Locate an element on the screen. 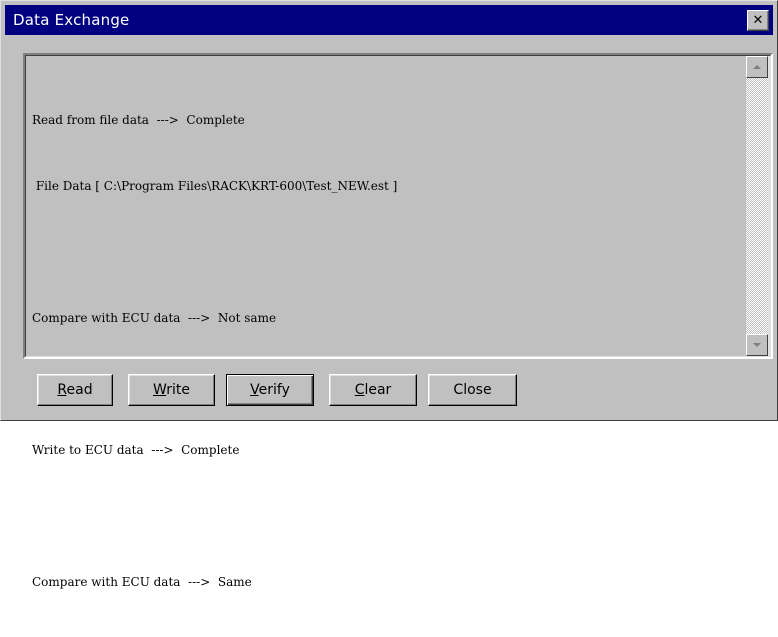  read-button-label: Read is located at coordinates (74, 390).